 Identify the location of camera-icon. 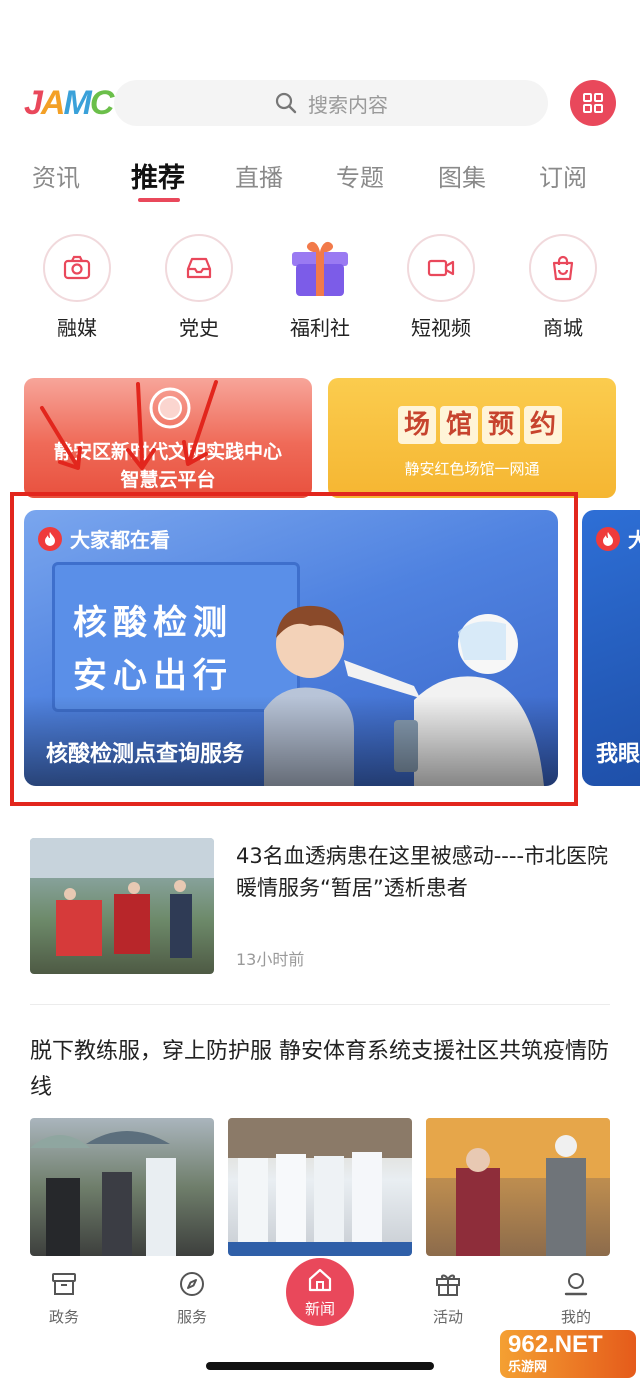
(77, 267).